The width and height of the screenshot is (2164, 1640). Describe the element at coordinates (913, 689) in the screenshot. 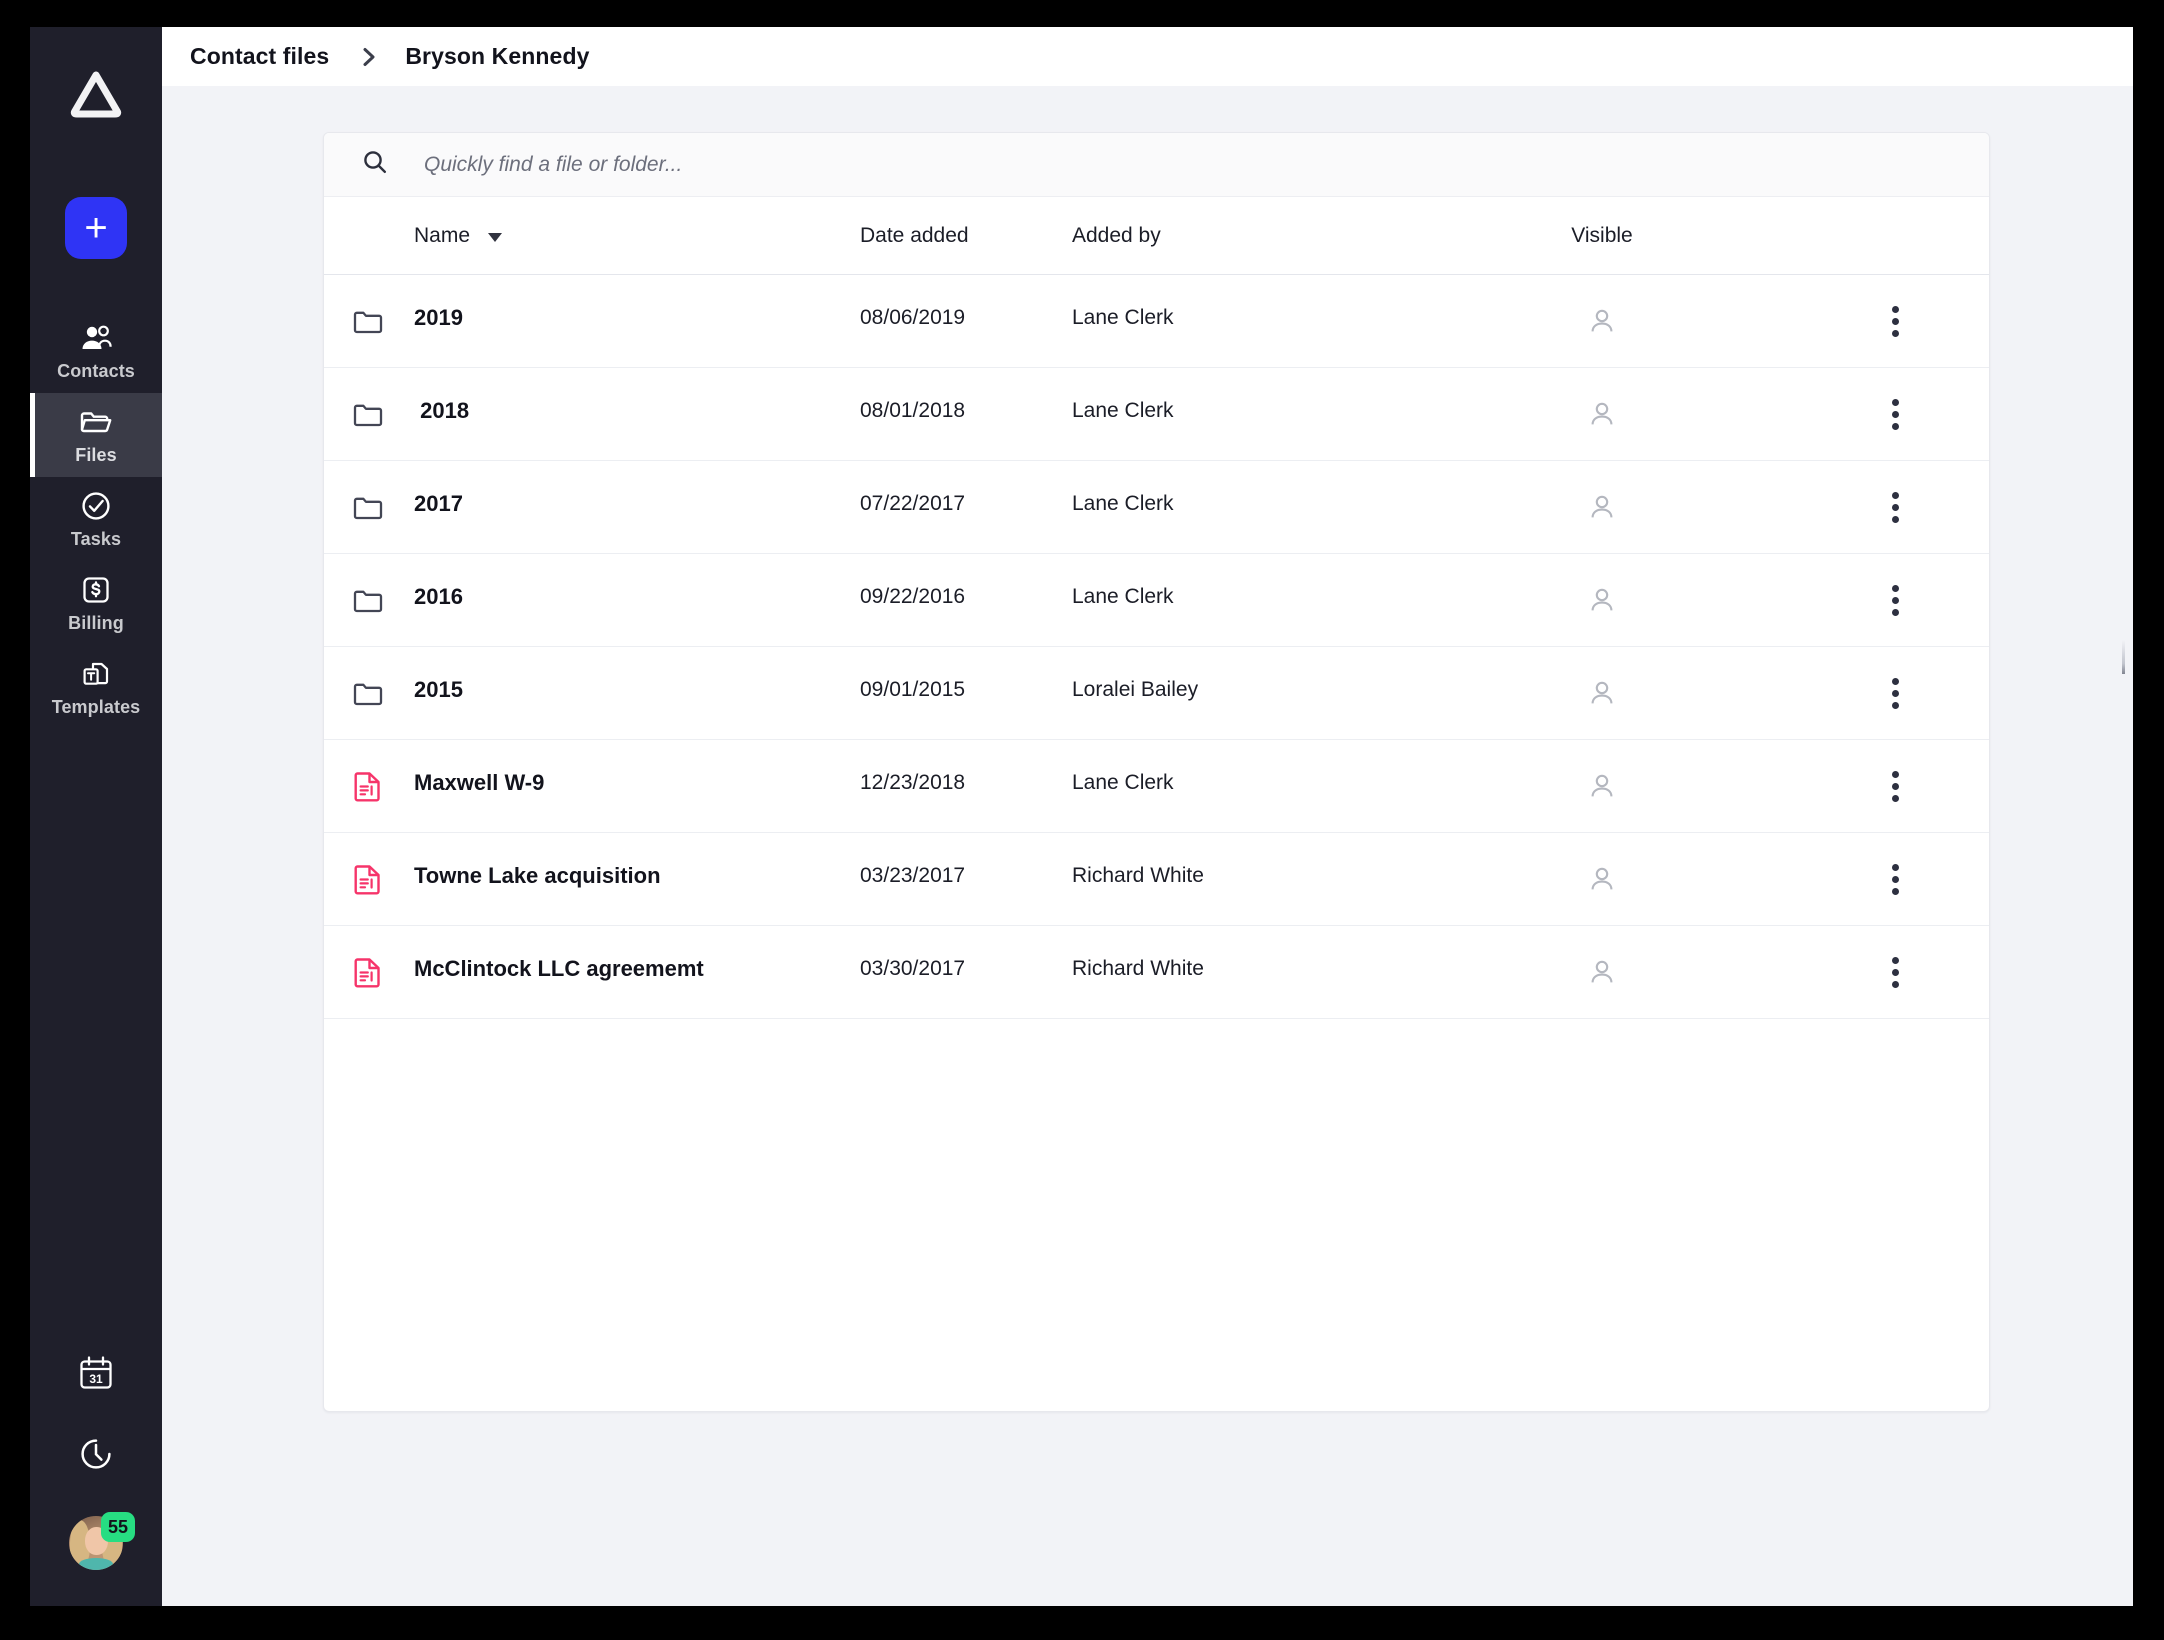

I see `row-date: 09/01/2015` at that location.